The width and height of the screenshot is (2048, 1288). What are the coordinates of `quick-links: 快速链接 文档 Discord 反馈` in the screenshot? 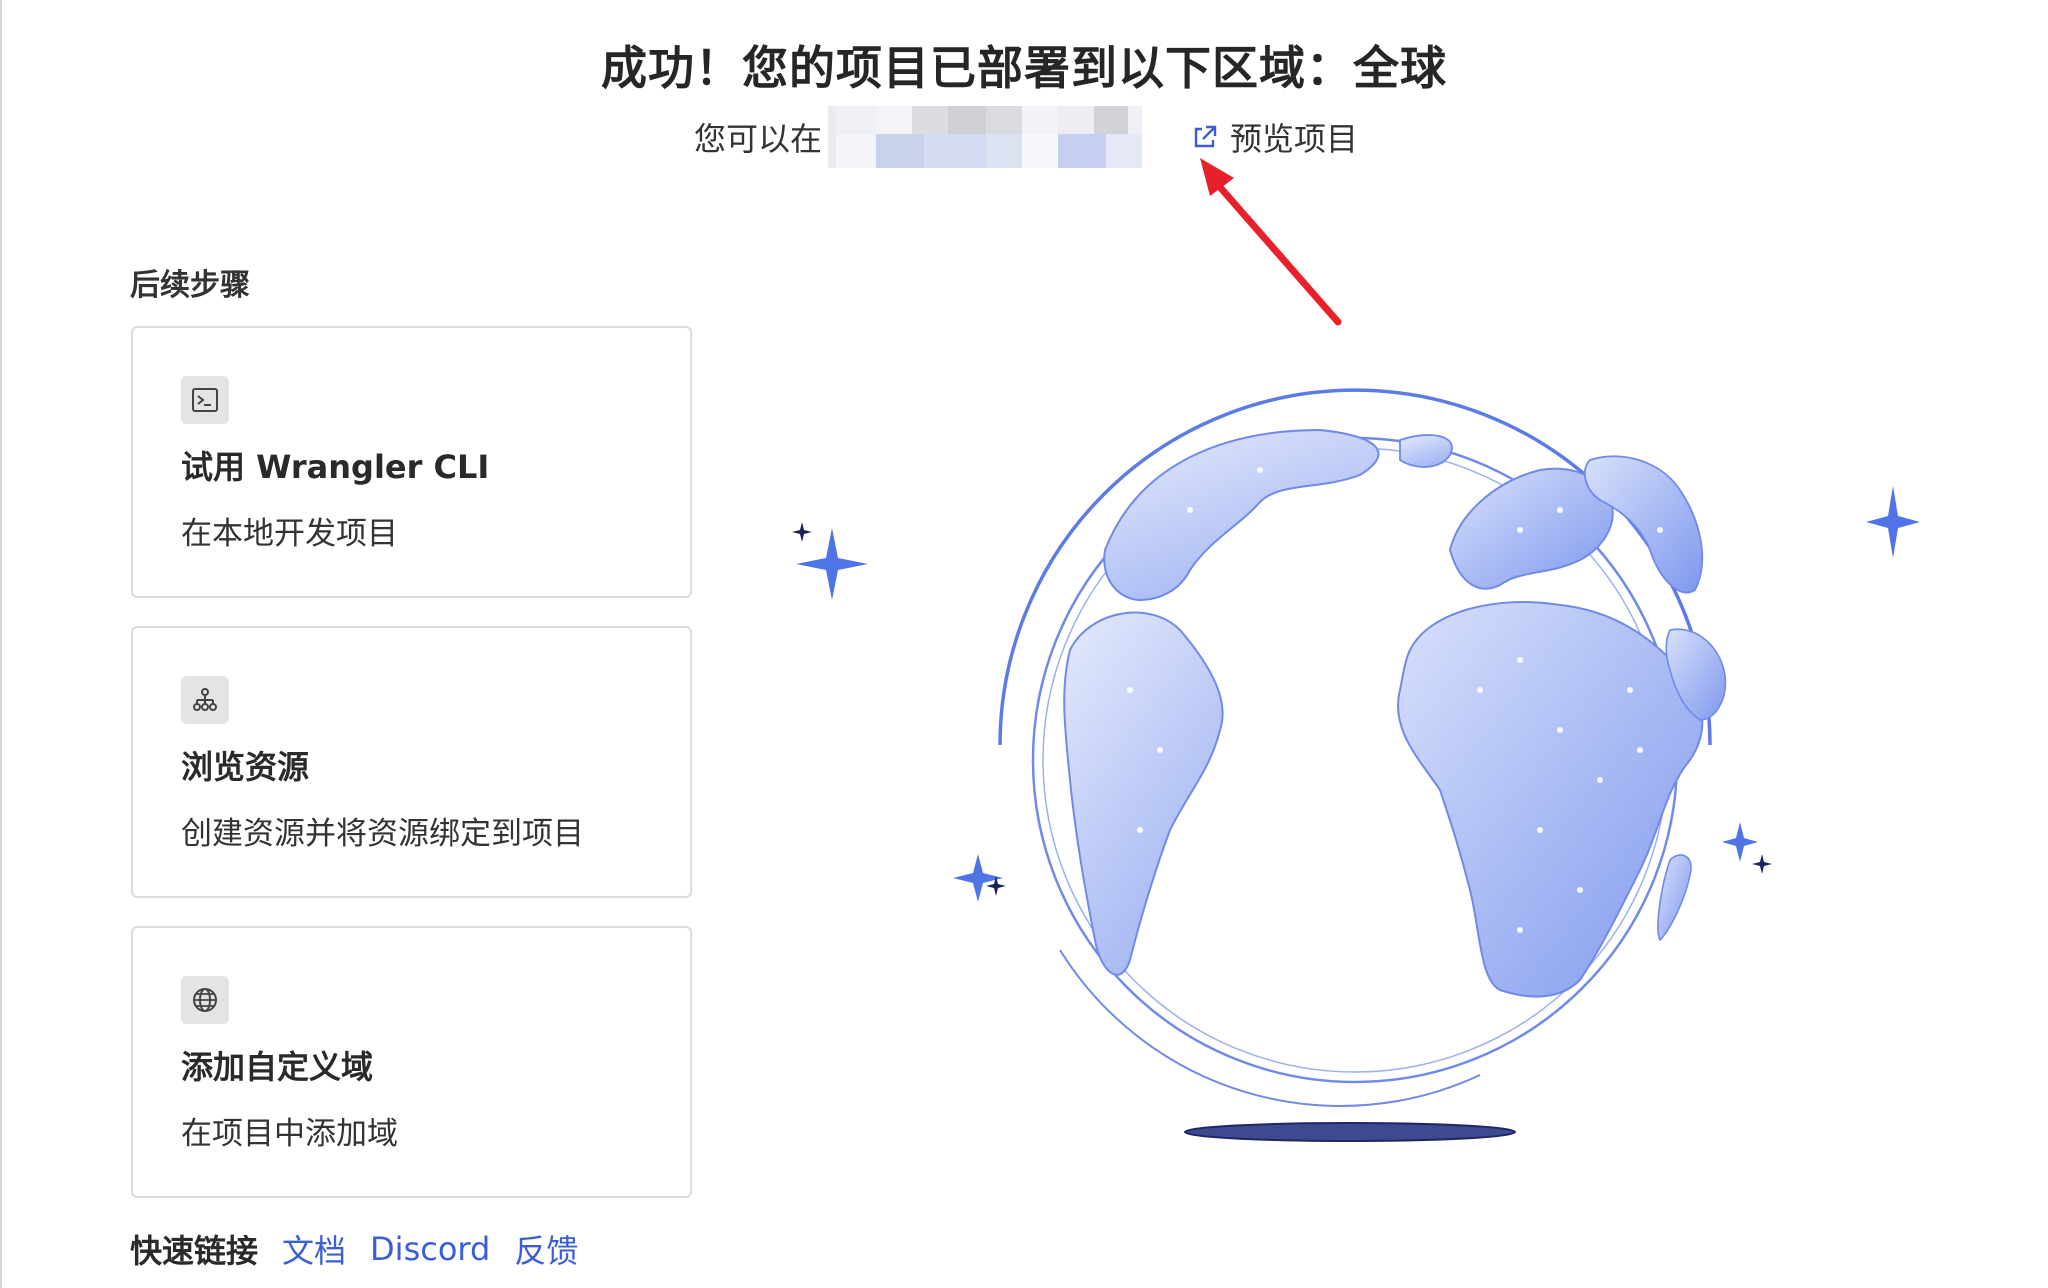 It's located at (366, 1249).